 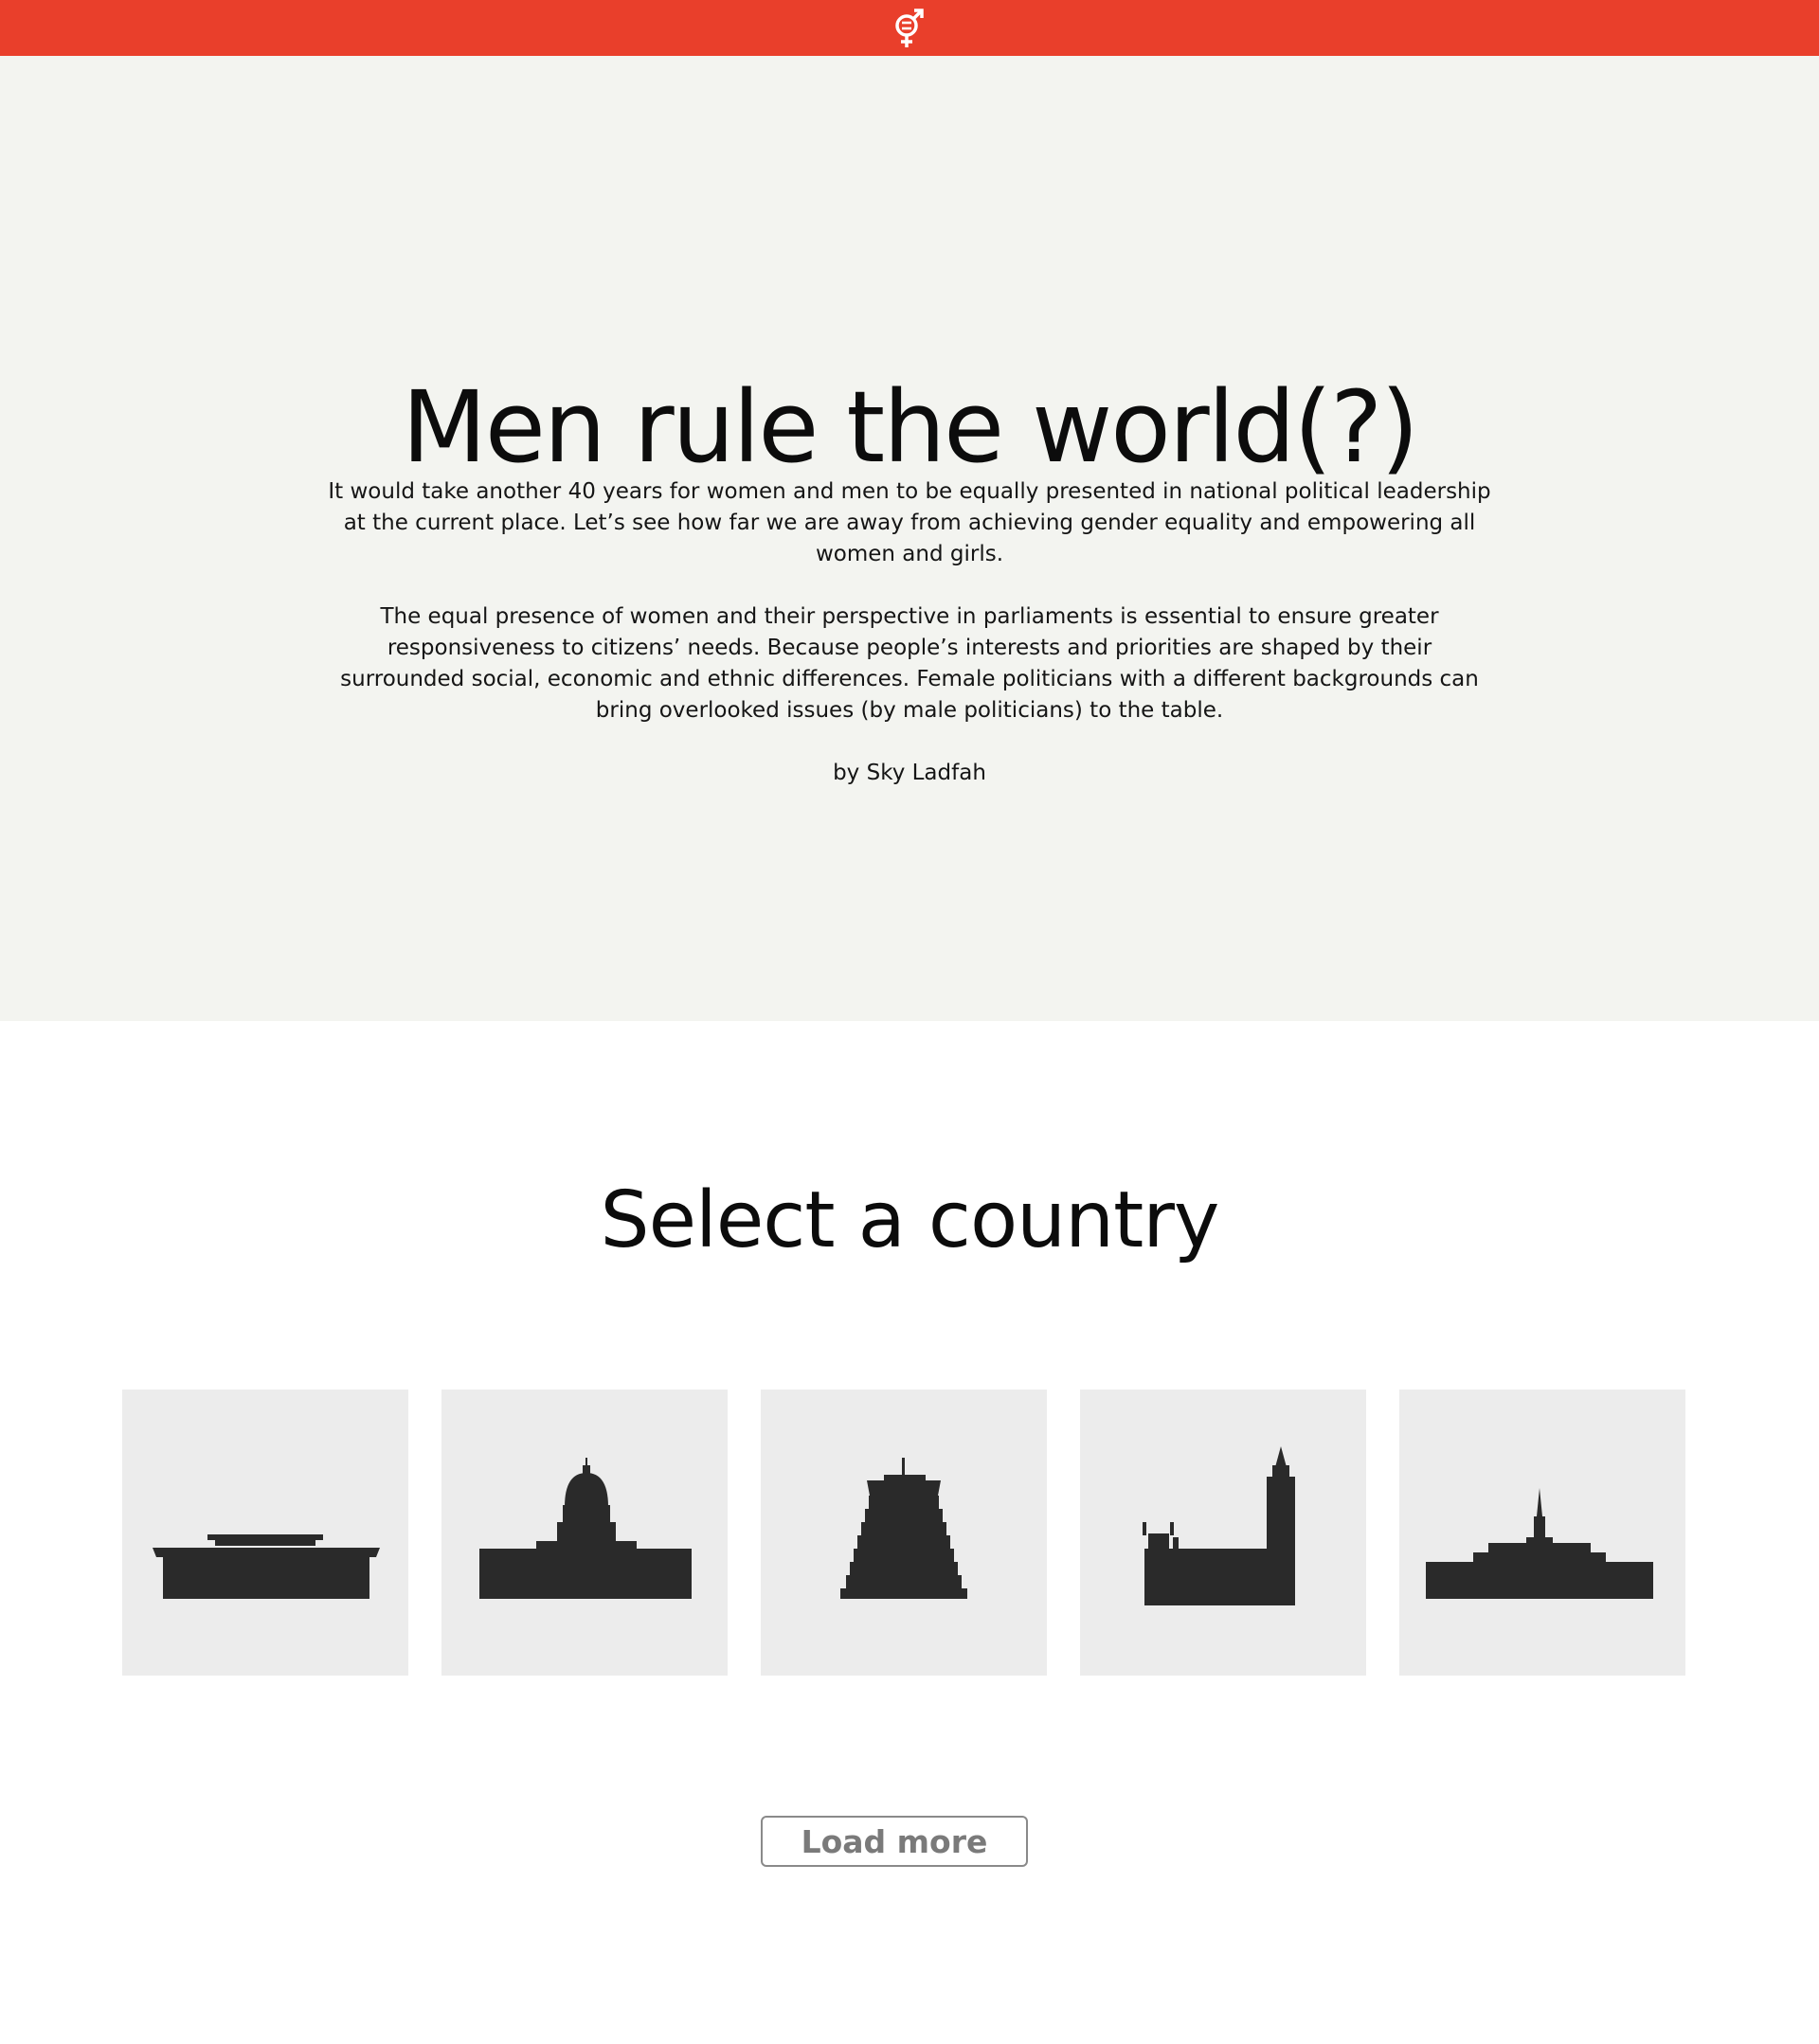 What do you see at coordinates (266, 1566) in the screenshot?
I see `flat-parliament-building-icon` at bounding box center [266, 1566].